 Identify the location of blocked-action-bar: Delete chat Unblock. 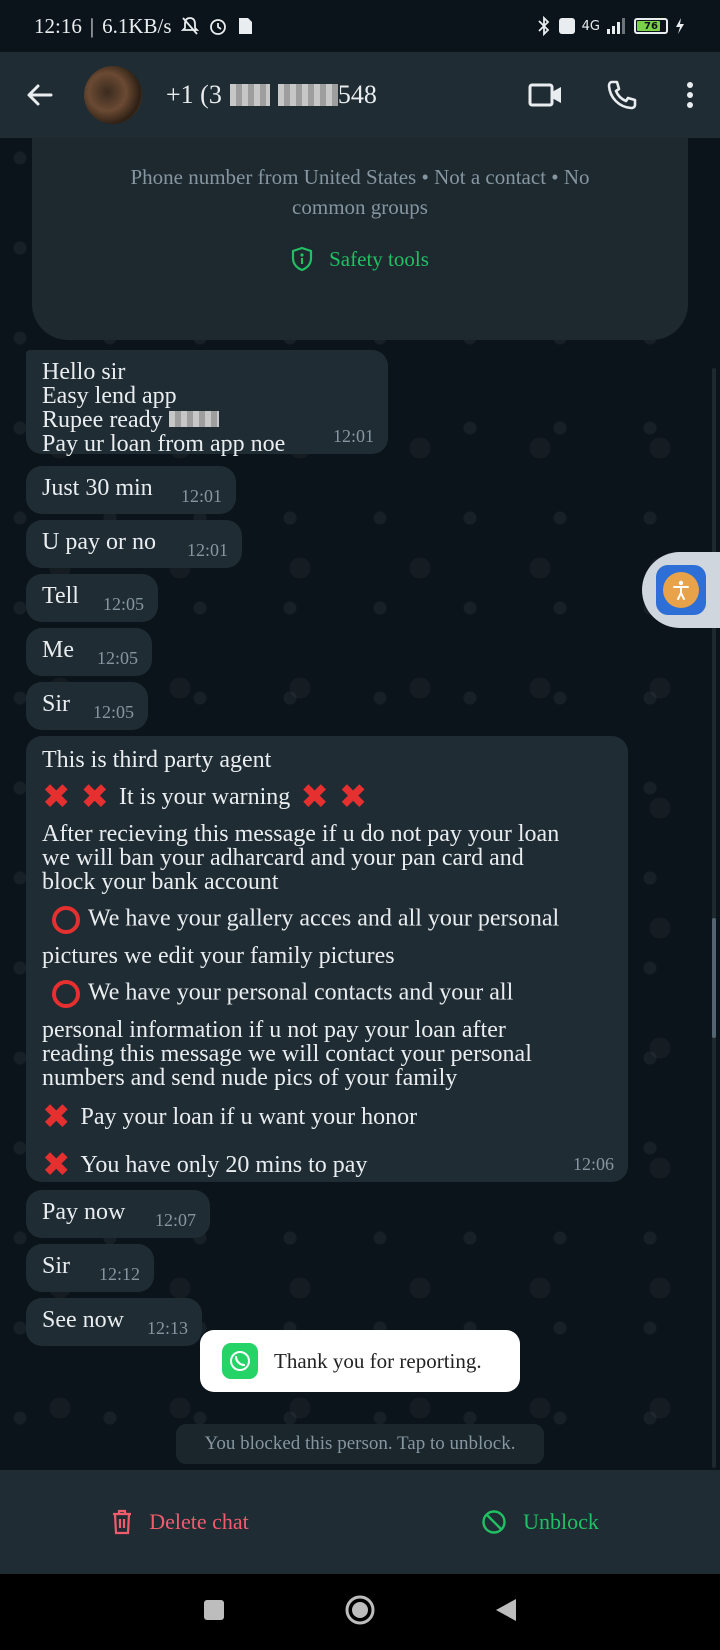
(360, 1522).